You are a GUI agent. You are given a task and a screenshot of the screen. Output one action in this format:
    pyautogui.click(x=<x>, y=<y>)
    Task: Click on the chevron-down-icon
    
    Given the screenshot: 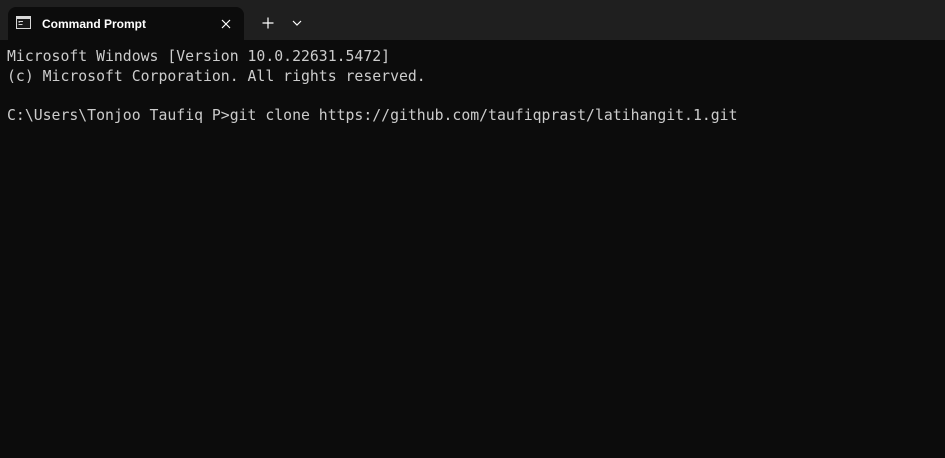 What is the action you would take?
    pyautogui.click(x=297, y=23)
    